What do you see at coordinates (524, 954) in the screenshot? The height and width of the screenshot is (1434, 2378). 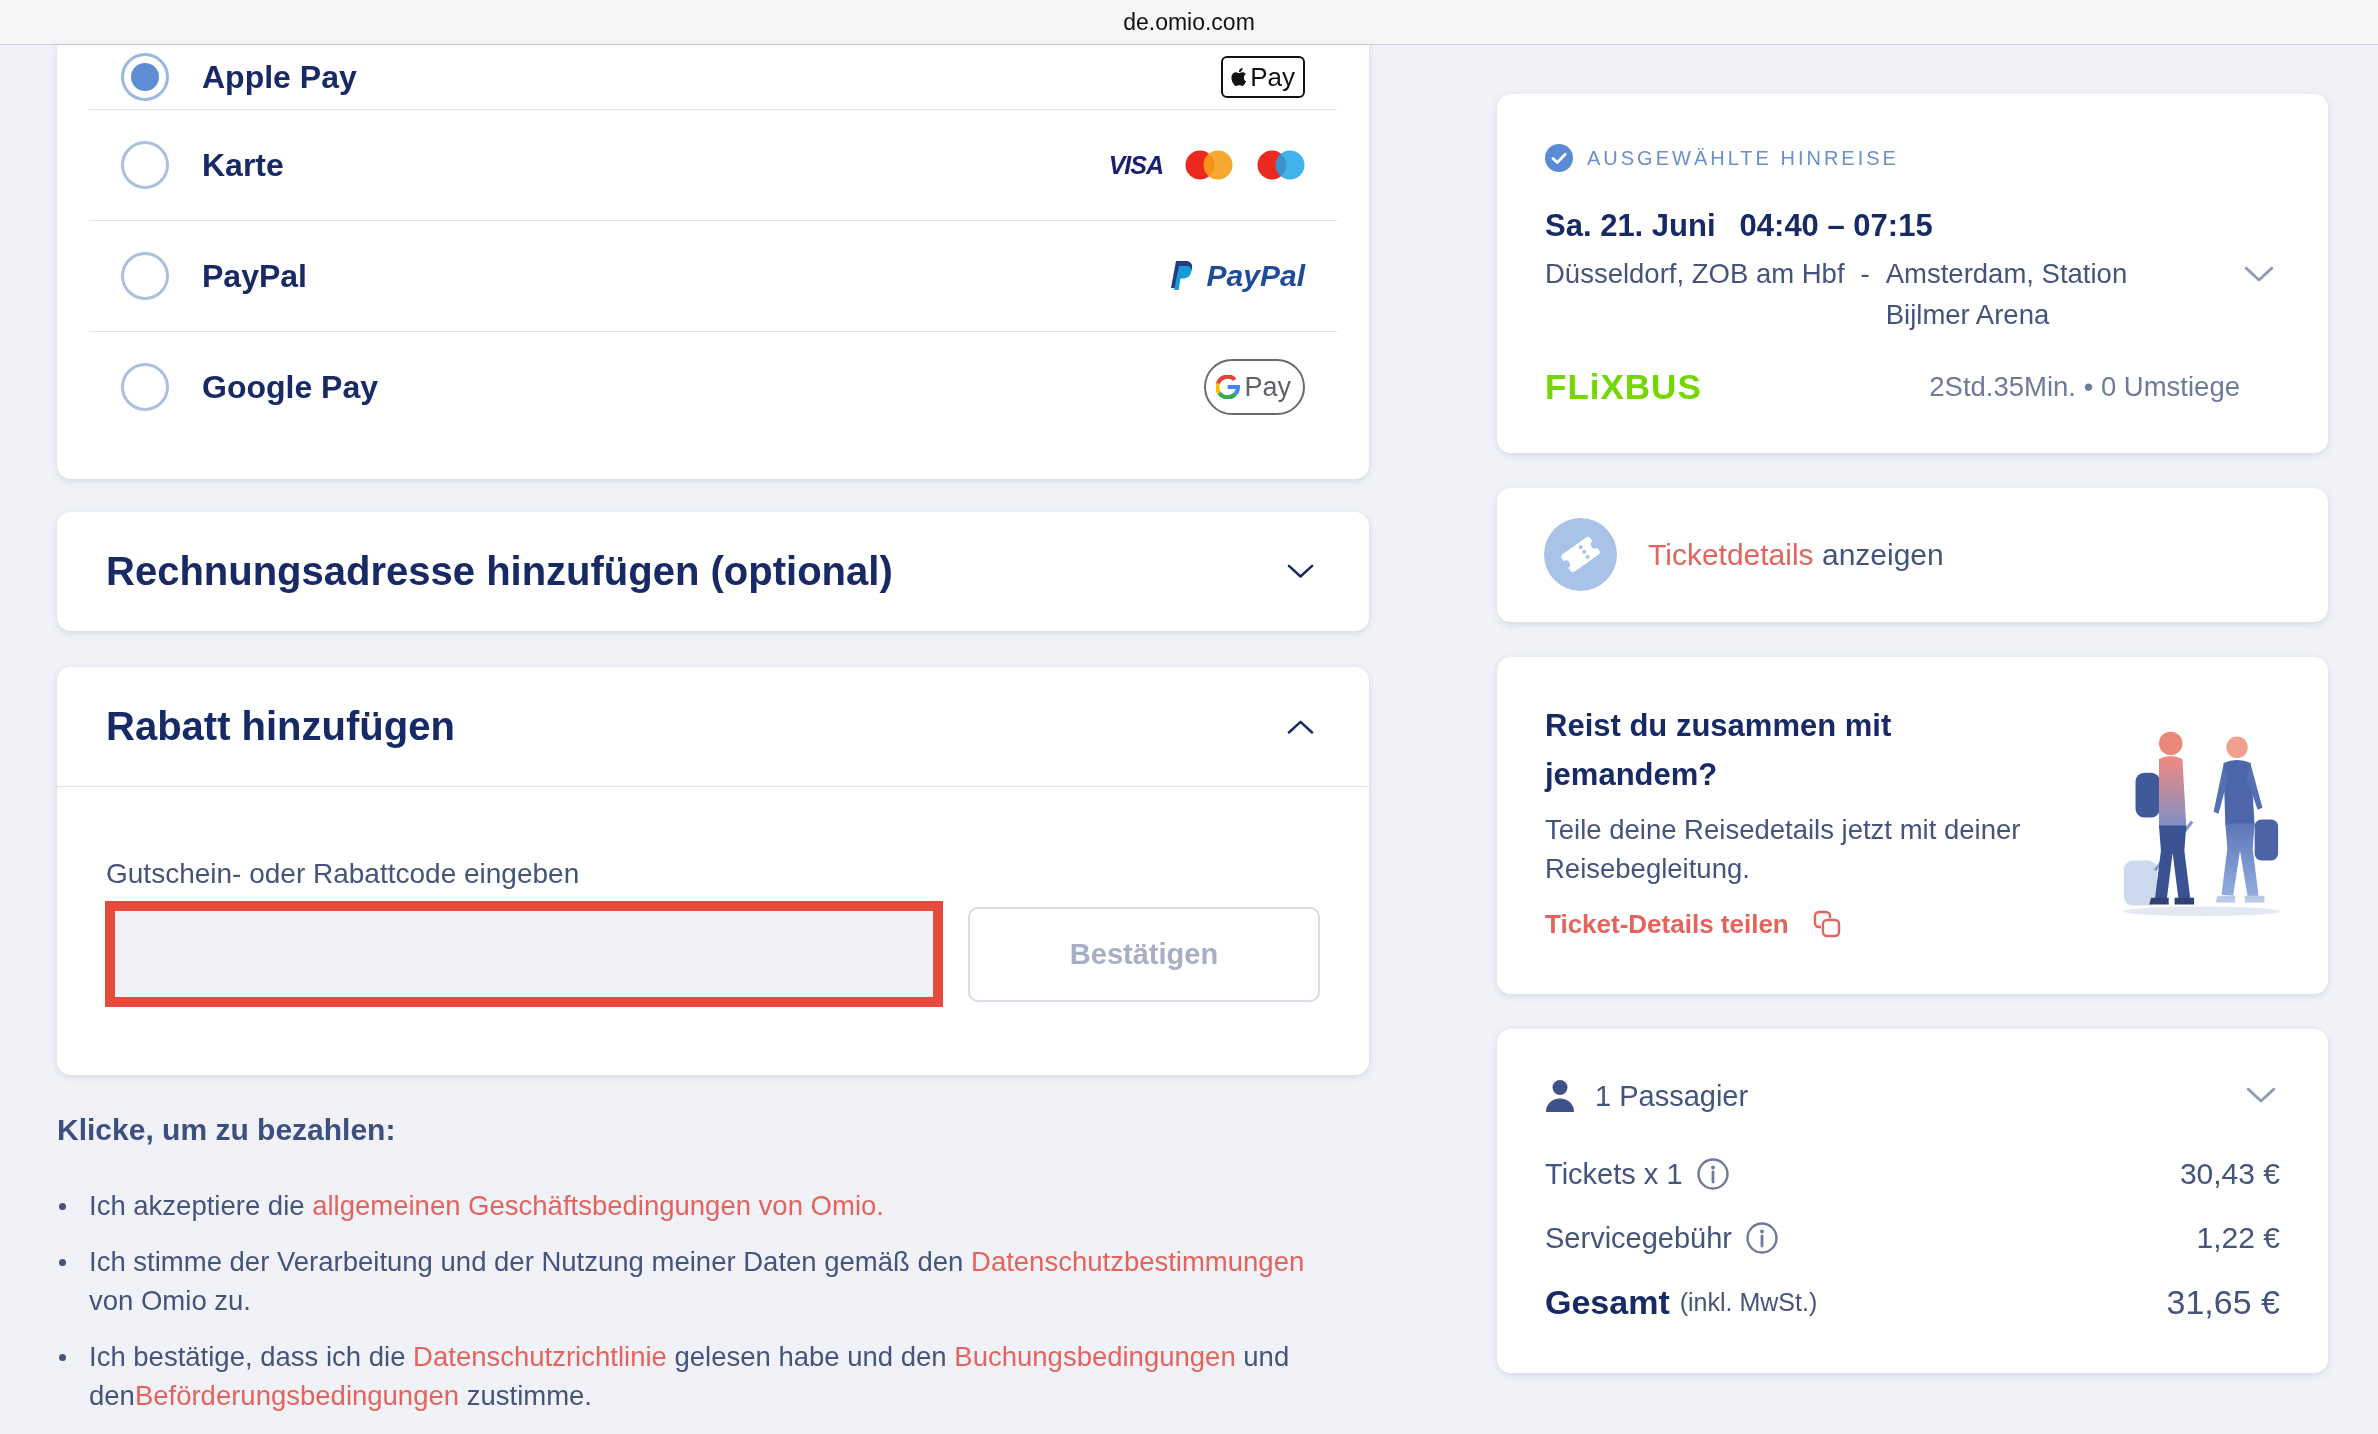 I see `voucher-code-field` at bounding box center [524, 954].